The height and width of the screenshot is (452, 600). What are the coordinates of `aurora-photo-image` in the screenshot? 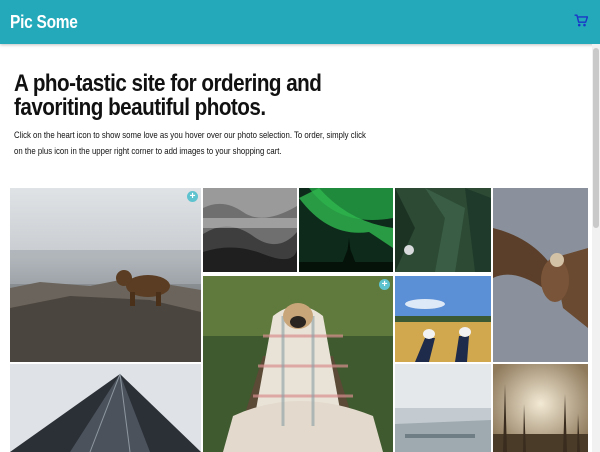 It's located at (346, 230).